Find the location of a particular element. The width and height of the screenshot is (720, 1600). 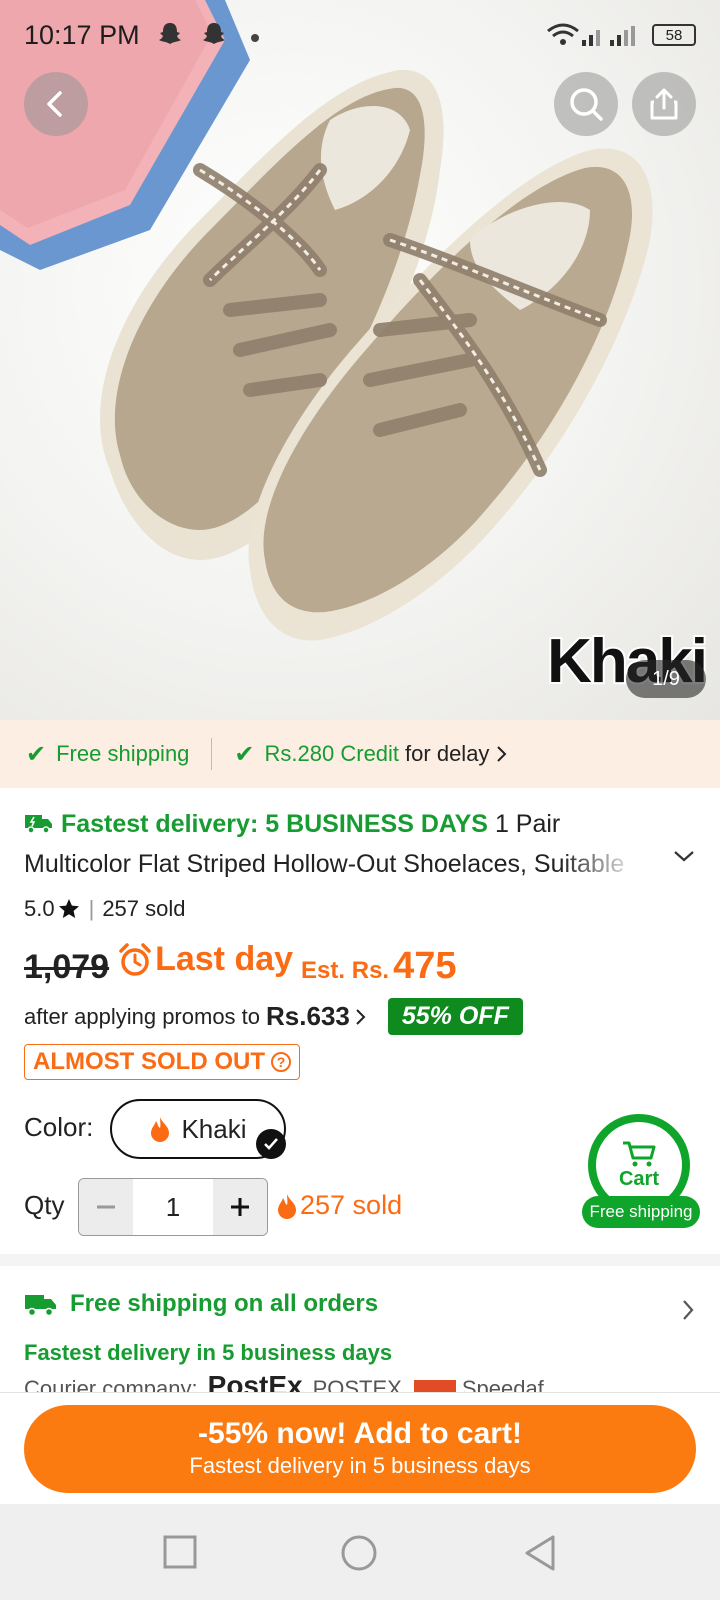

search-button is located at coordinates (586, 104).